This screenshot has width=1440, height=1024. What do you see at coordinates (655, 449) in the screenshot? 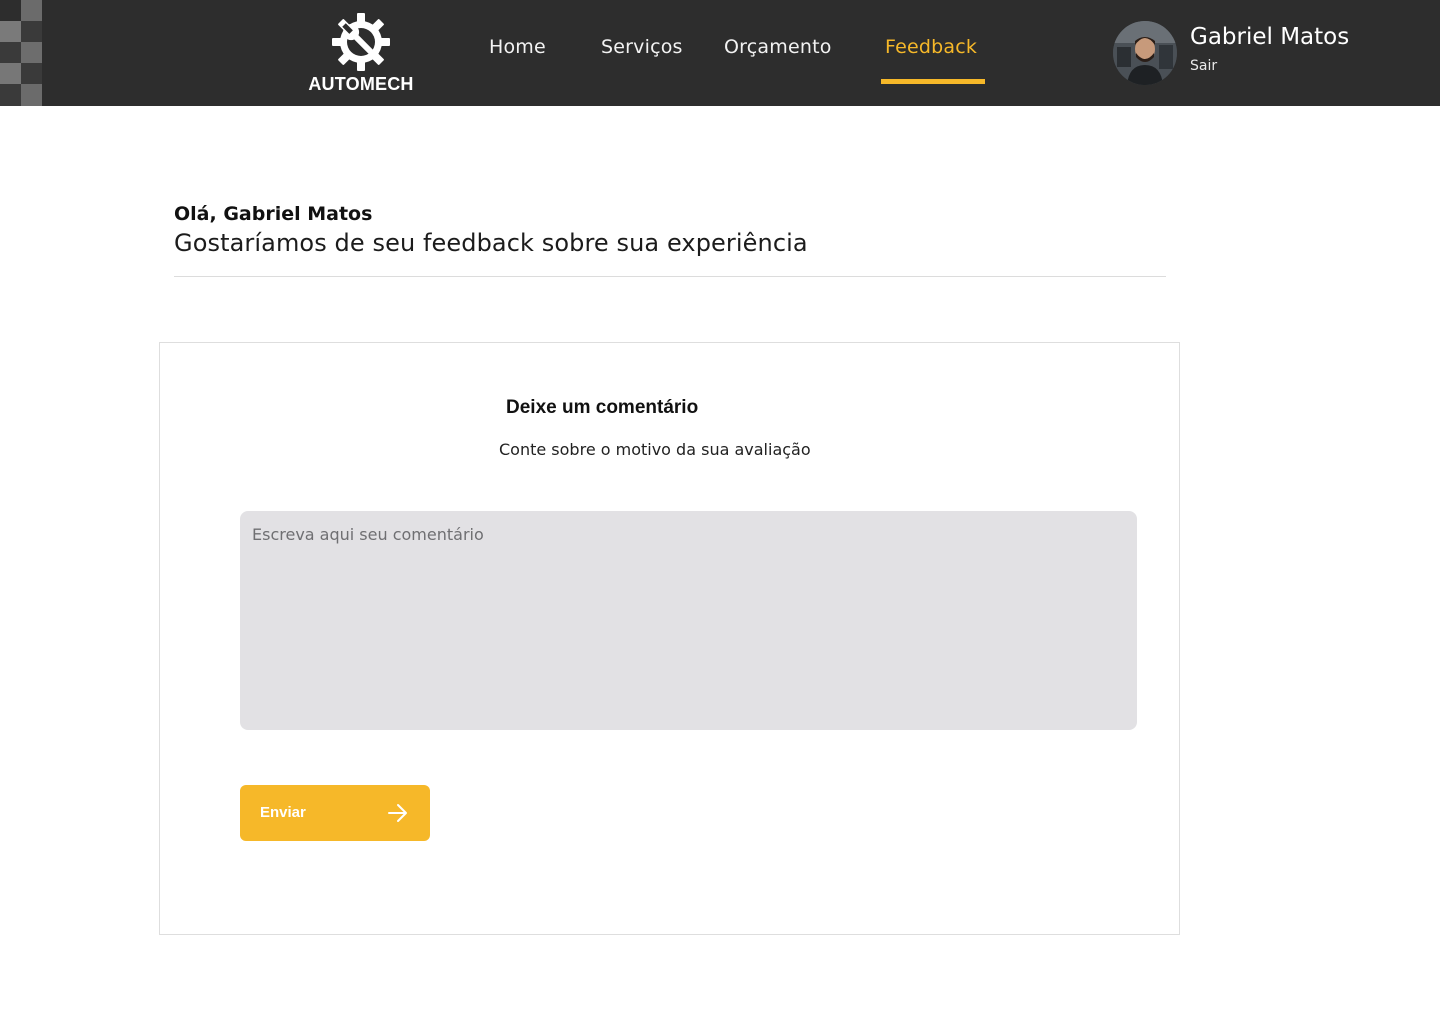
I see `card-subtitle: Conte sobre o motivo da sua avaliação` at bounding box center [655, 449].